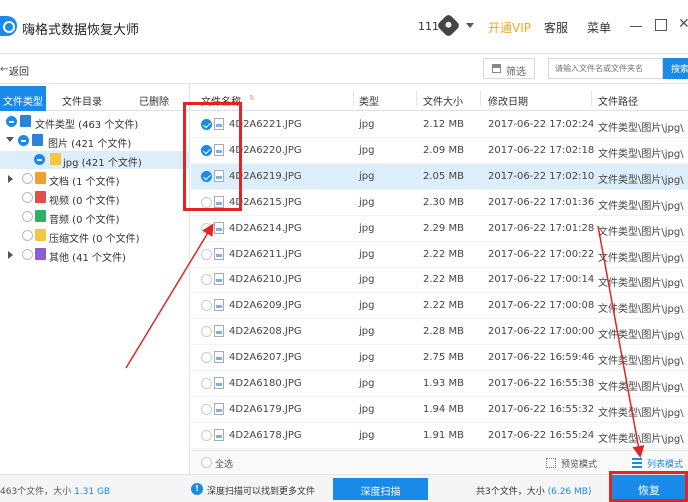 This screenshot has width=688, height=502. Describe the element at coordinates (40, 178) in the screenshot. I see `document-icon` at that location.